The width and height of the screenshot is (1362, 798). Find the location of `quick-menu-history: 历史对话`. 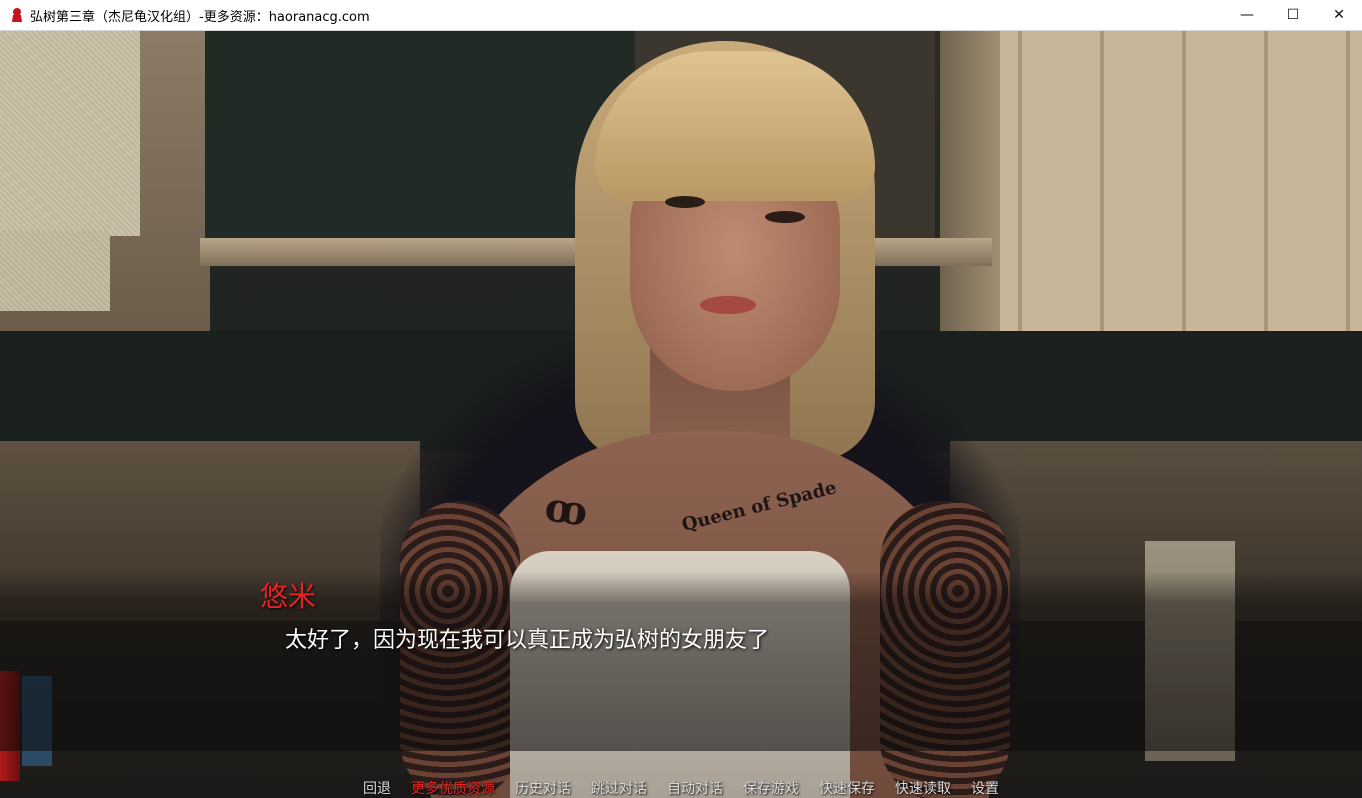

quick-menu-history: 历史对话 is located at coordinates (543, 788).